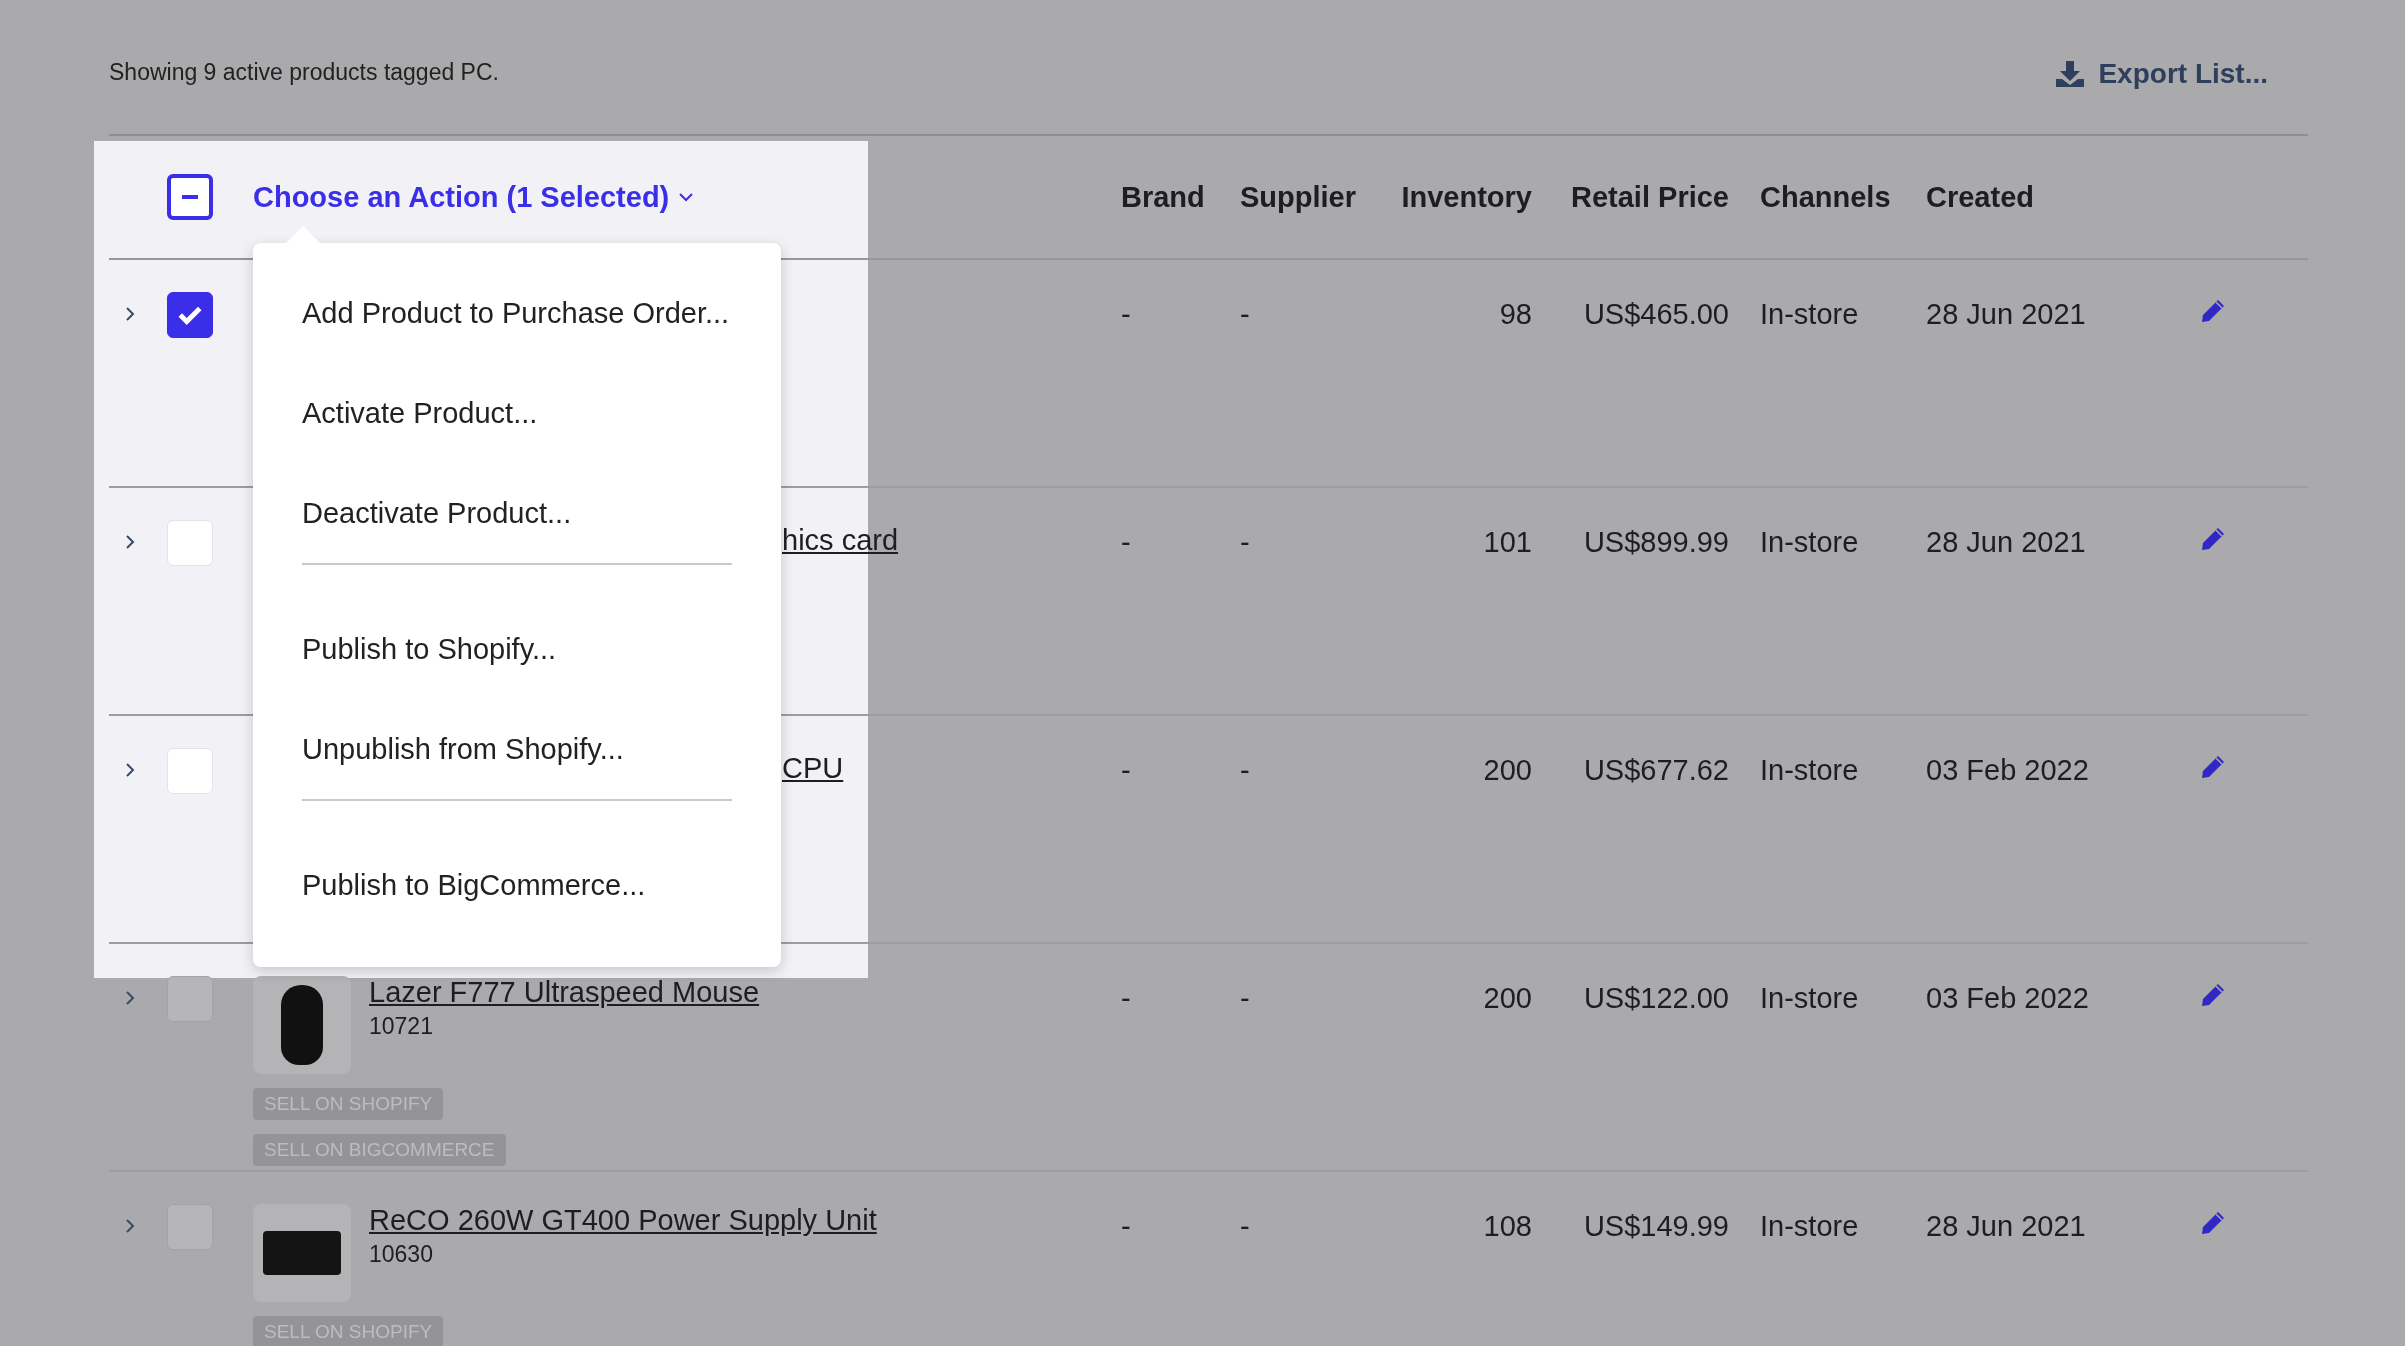  What do you see at coordinates (1655, 770) in the screenshot?
I see `price-cell-text: US$677.62` at bounding box center [1655, 770].